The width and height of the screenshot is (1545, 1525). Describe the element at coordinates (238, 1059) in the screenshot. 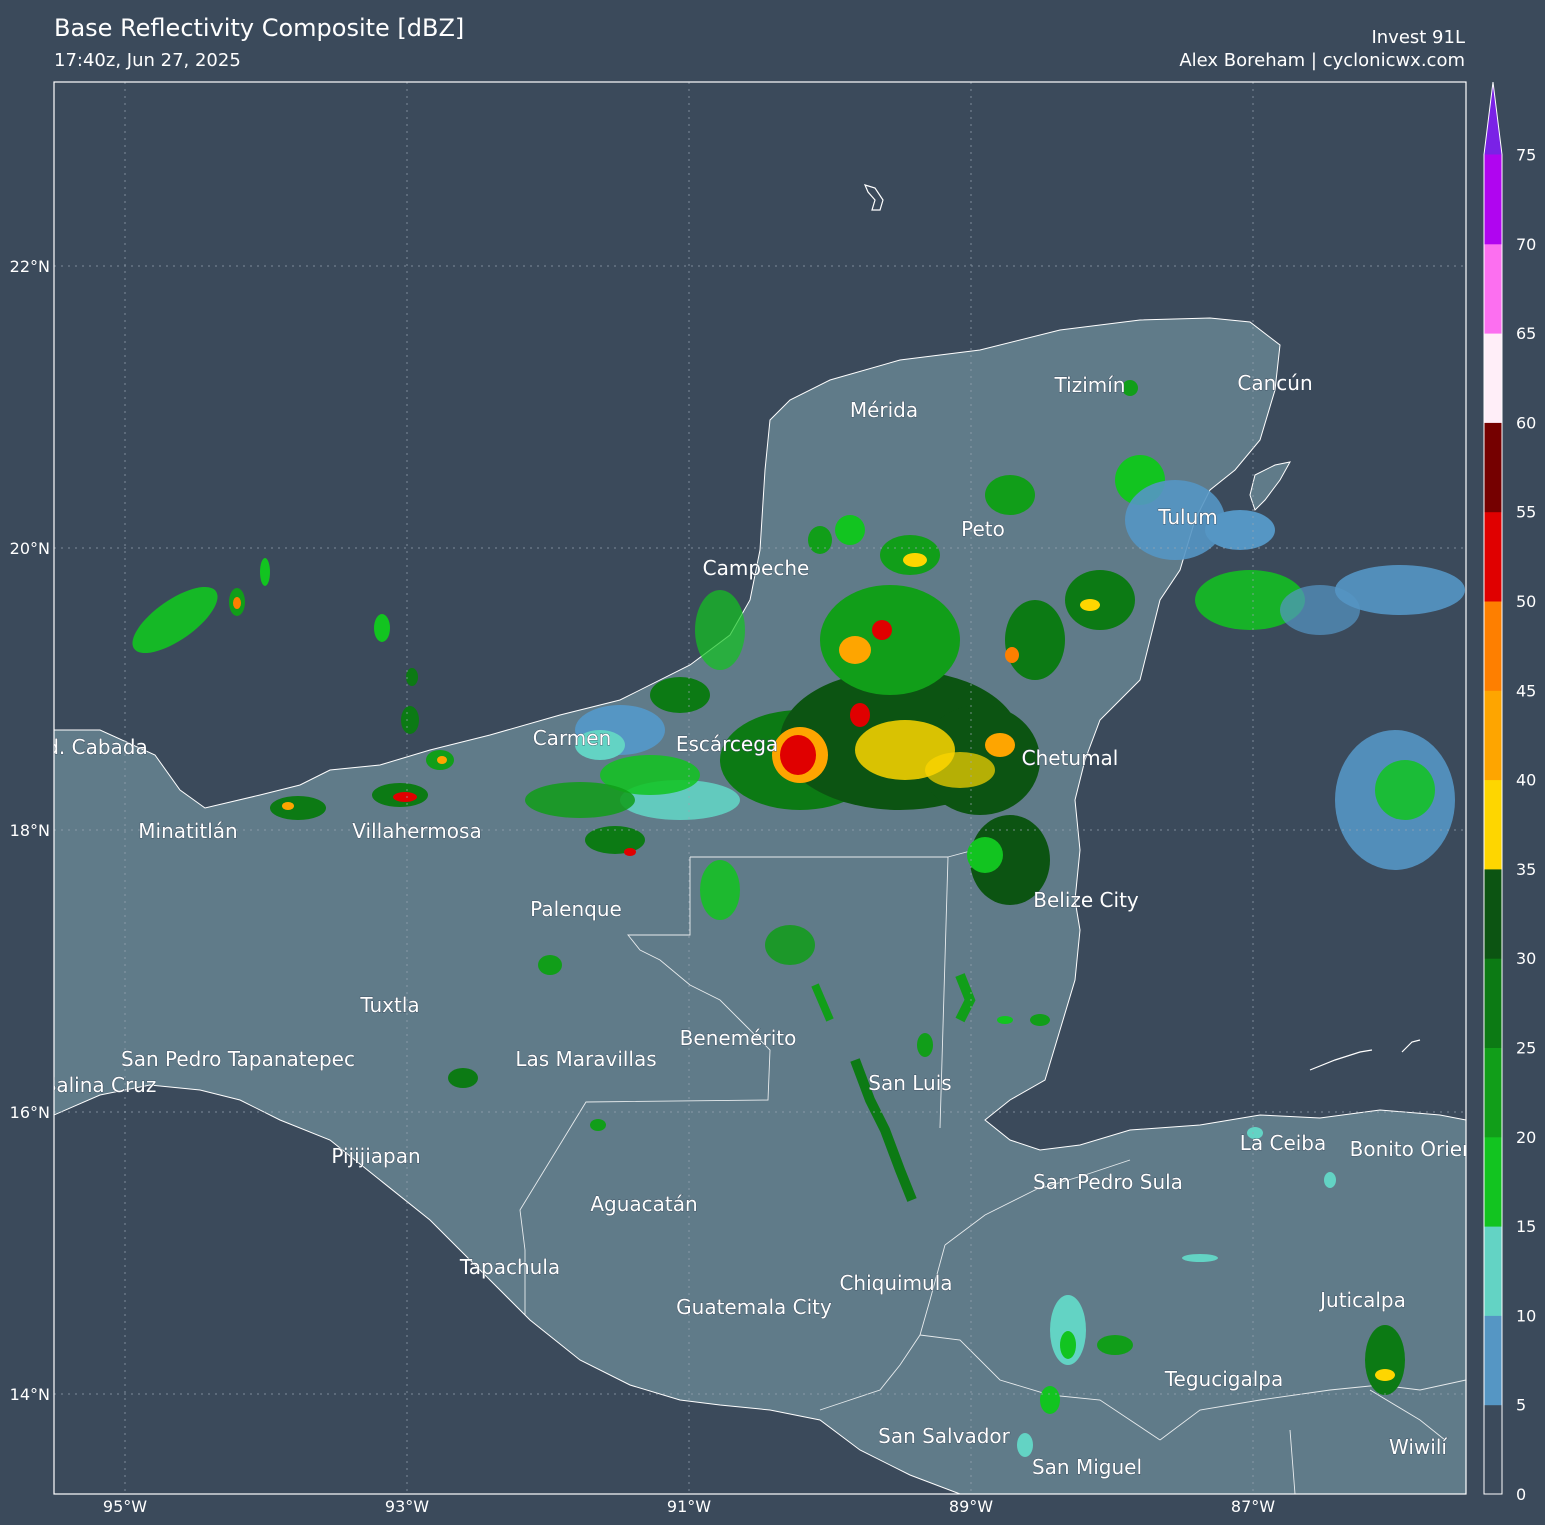

I see `city-label-san-pedro-tapanatepec: San Pedro Tapanatepec` at that location.